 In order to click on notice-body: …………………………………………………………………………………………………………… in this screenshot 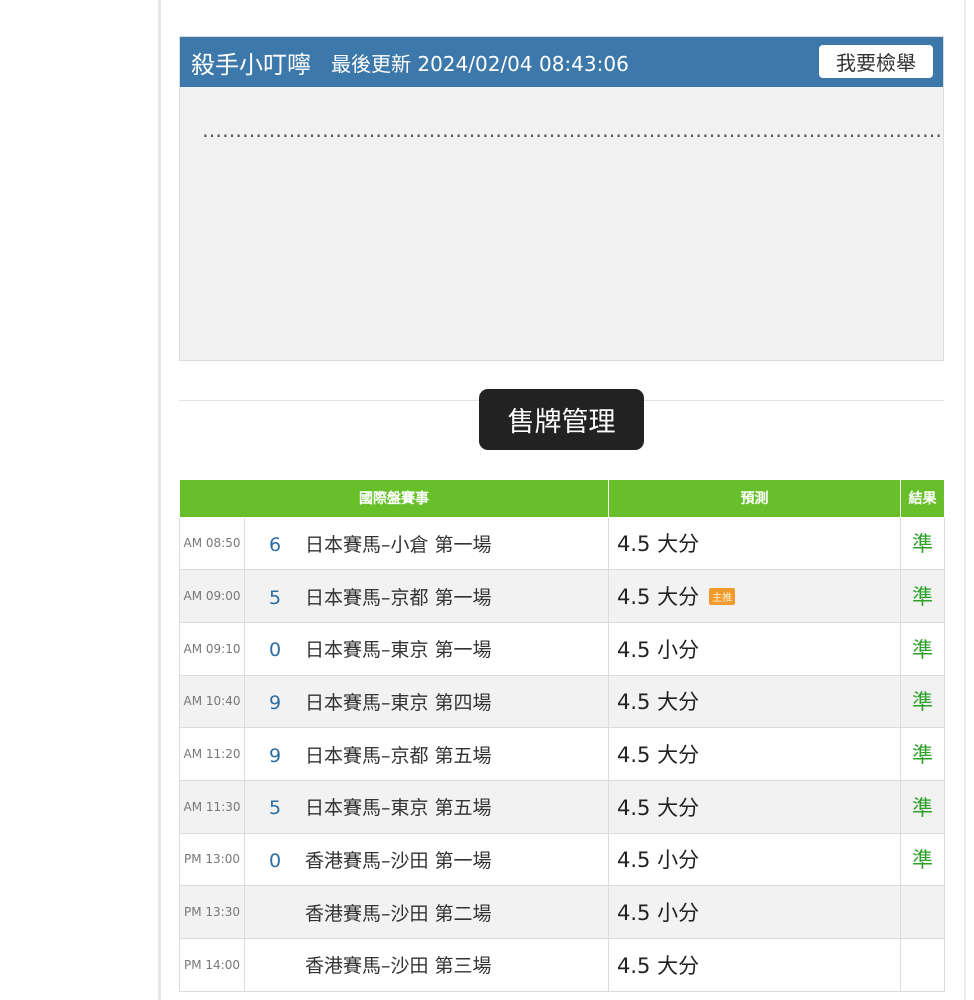, I will do `click(572, 130)`.